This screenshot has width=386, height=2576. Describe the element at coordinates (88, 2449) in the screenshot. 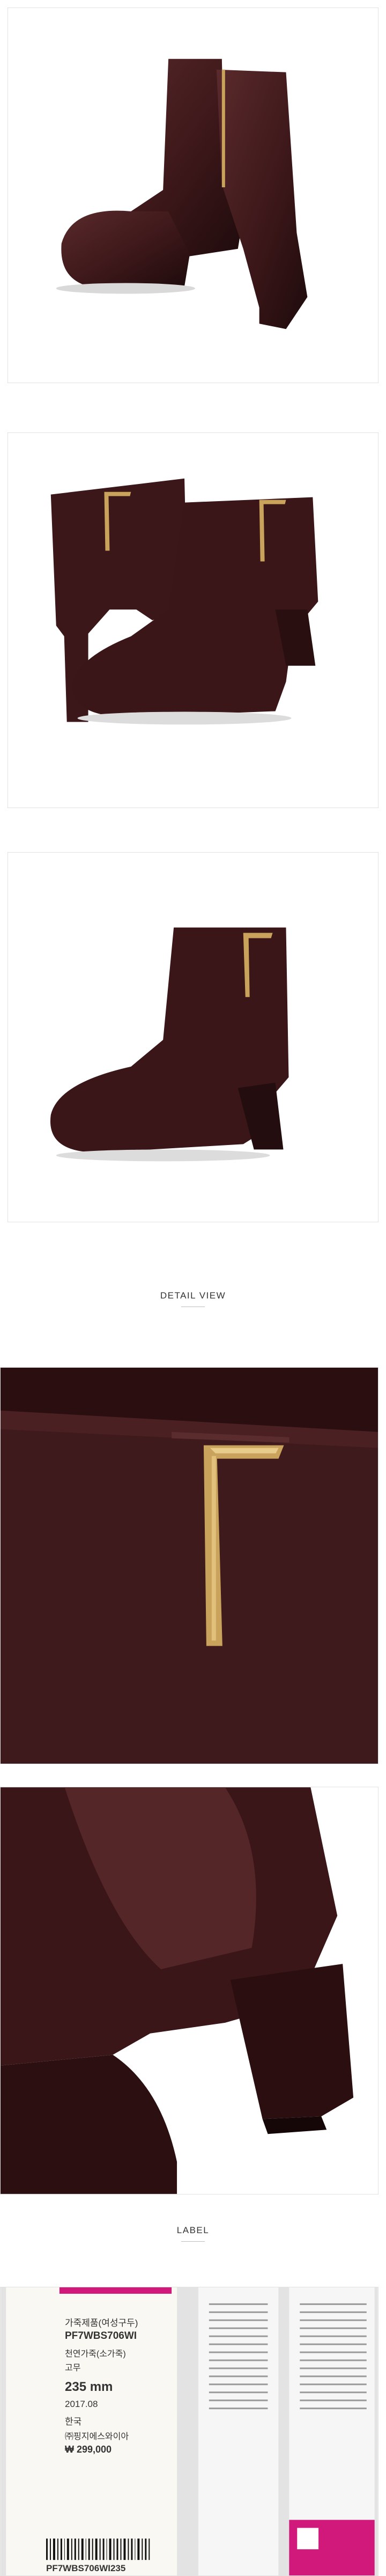

I see `label-price: ₩ 299,000` at that location.